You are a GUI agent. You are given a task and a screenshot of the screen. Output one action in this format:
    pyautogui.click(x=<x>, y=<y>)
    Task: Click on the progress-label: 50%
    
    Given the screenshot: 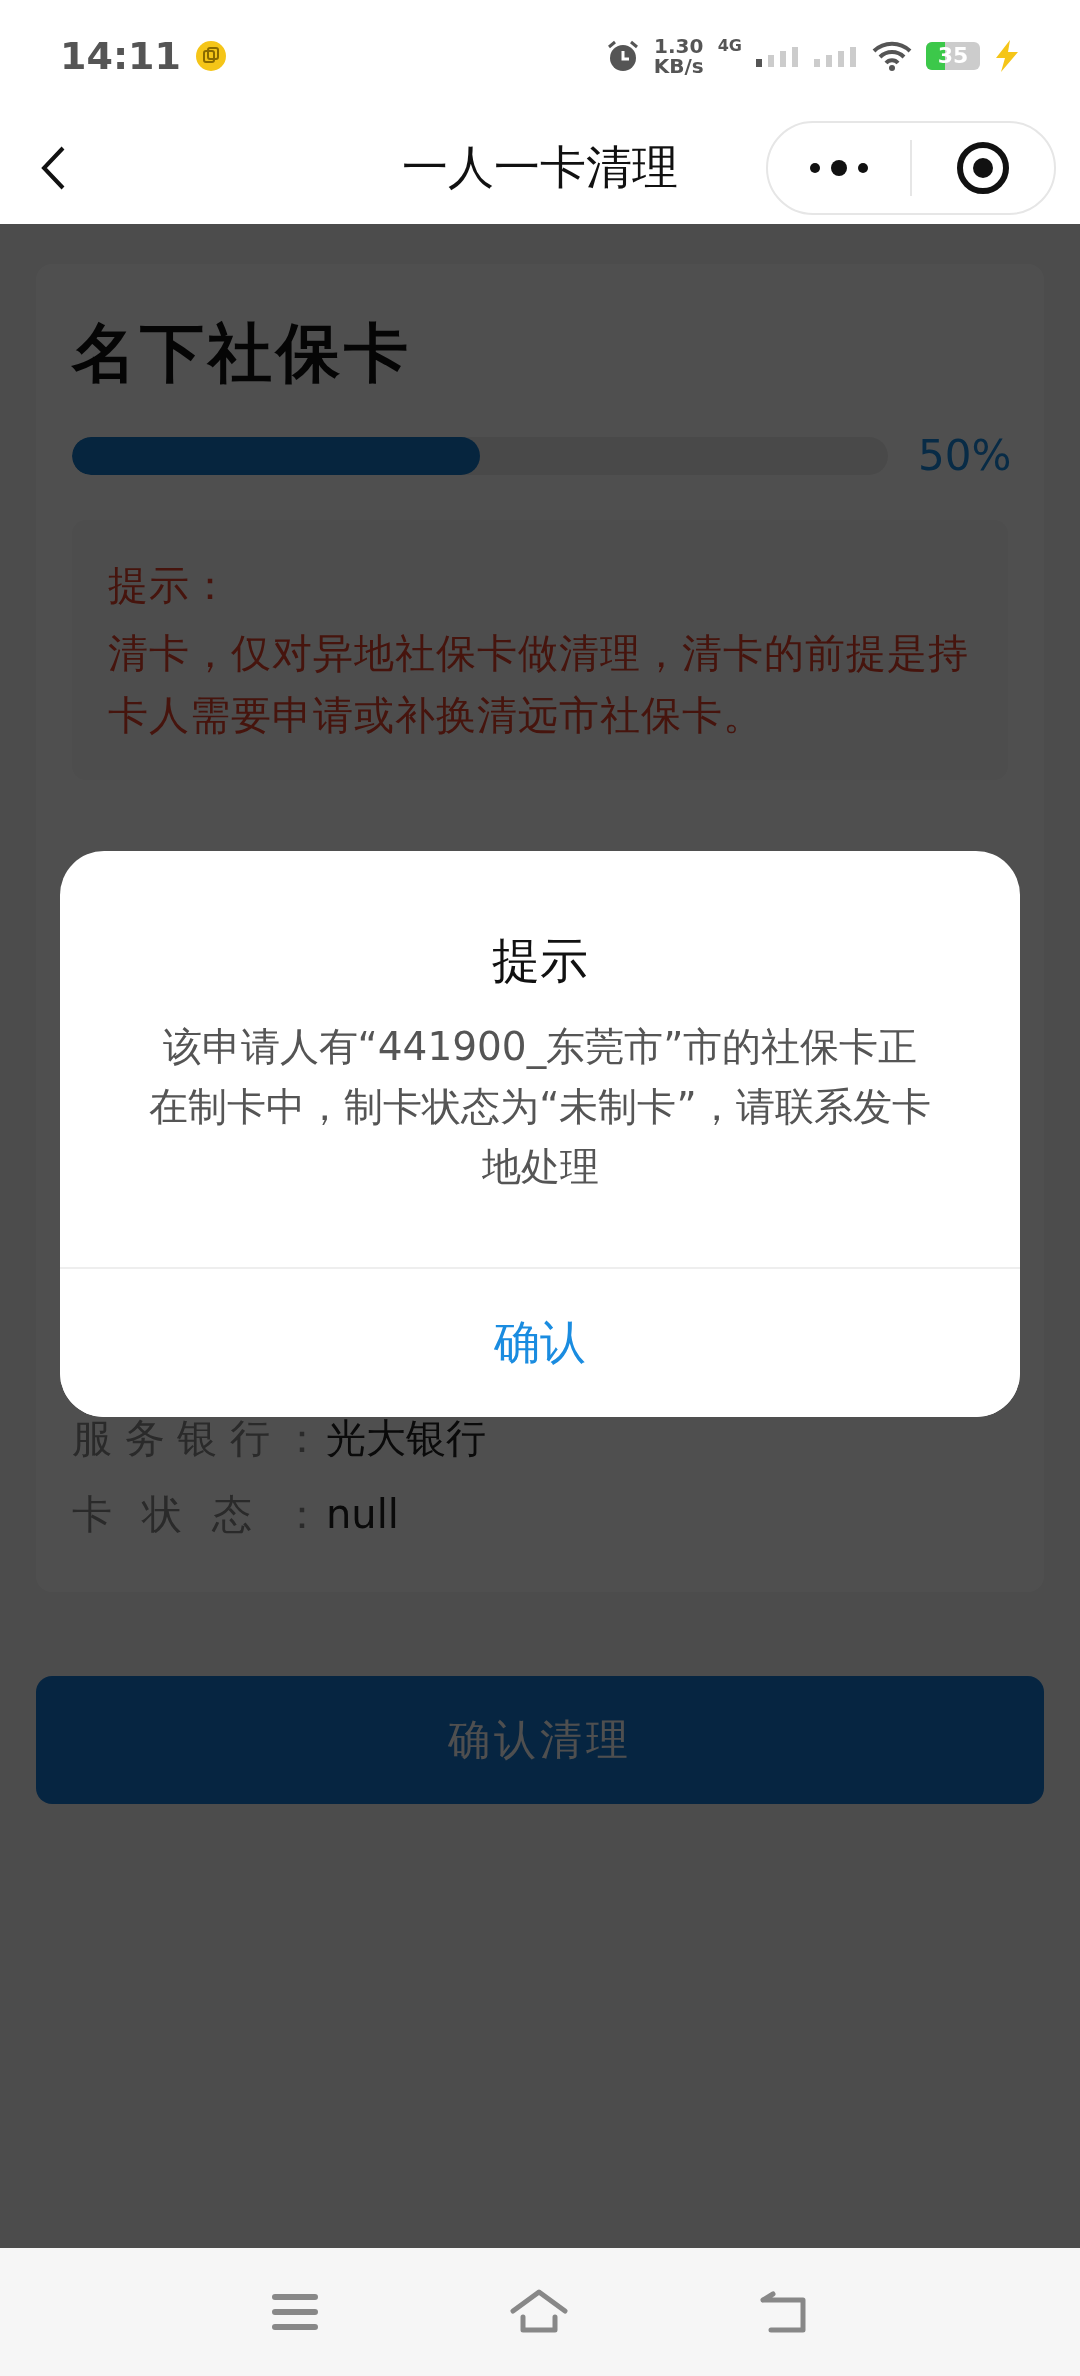 What is the action you would take?
    pyautogui.click(x=963, y=455)
    